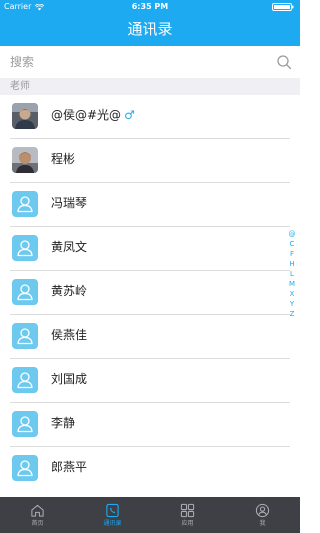 This screenshot has height=533, width=320. I want to click on apps-grid-icon, so click(187, 510).